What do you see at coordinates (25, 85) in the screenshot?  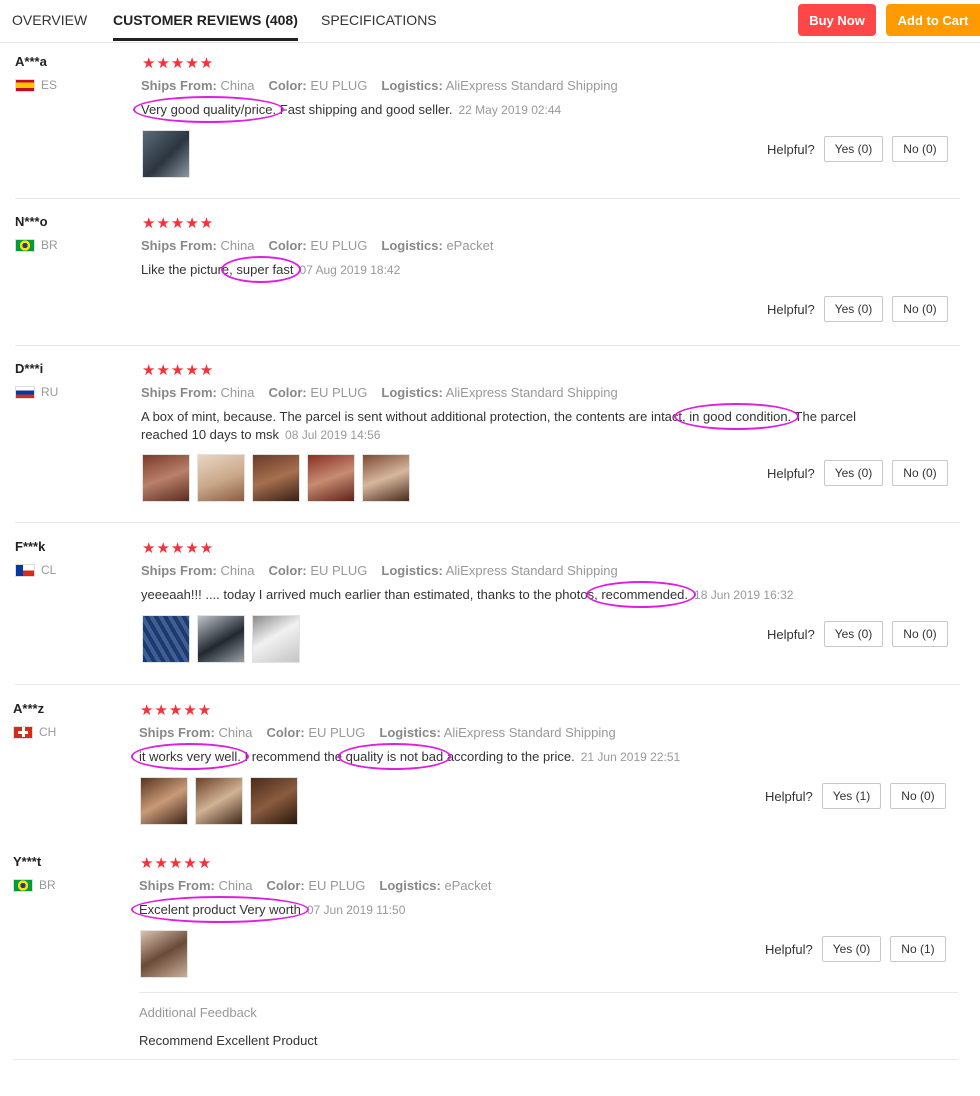 I see `spain-flag-icon` at bounding box center [25, 85].